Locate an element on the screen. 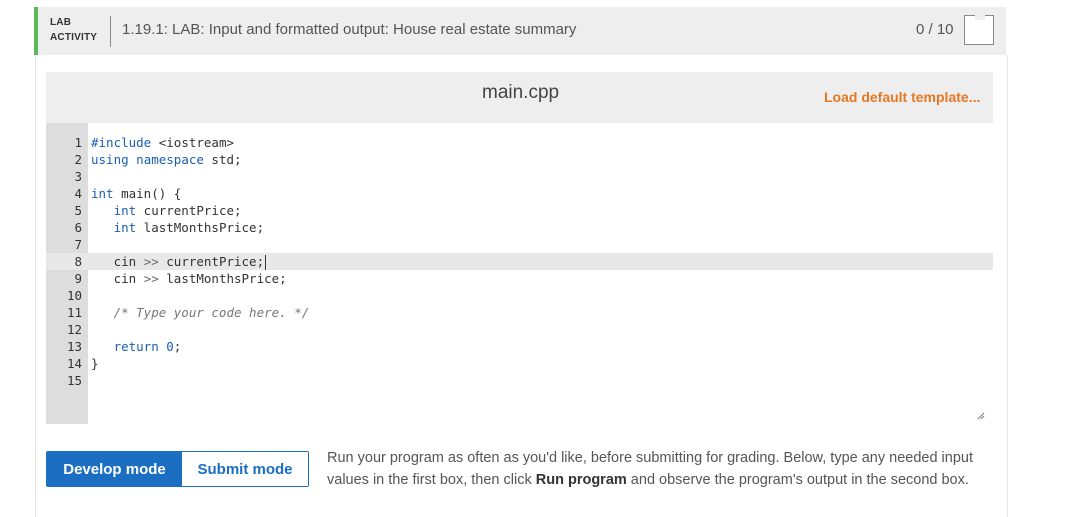 The image size is (1074, 517). line-number: 10 is located at coordinates (74, 295).